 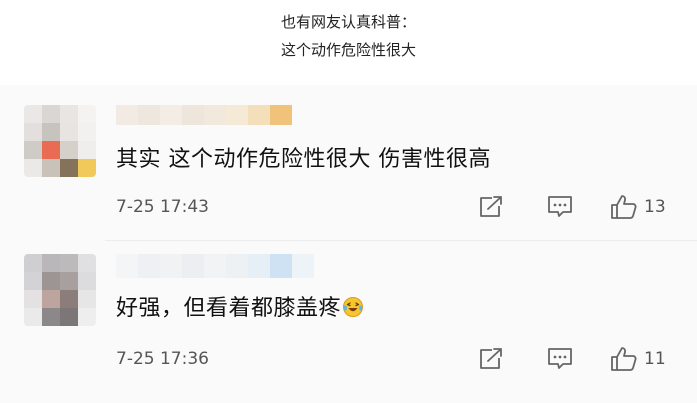 What do you see at coordinates (162, 359) in the screenshot?
I see `timestamp: 7-25 17:36` at bounding box center [162, 359].